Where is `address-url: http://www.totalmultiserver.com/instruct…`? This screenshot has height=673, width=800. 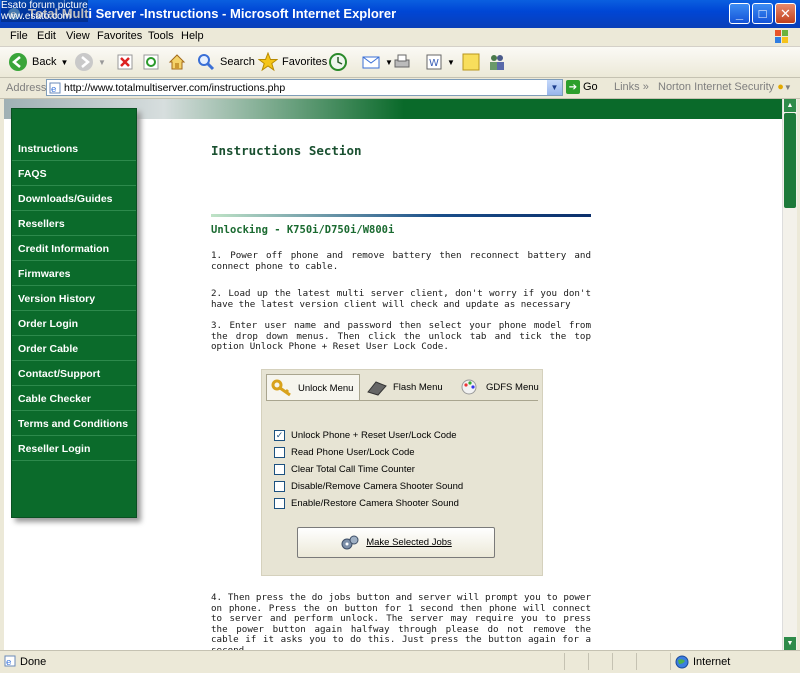 address-url: http://www.totalmultiserver.com/instruct… is located at coordinates (175, 88).